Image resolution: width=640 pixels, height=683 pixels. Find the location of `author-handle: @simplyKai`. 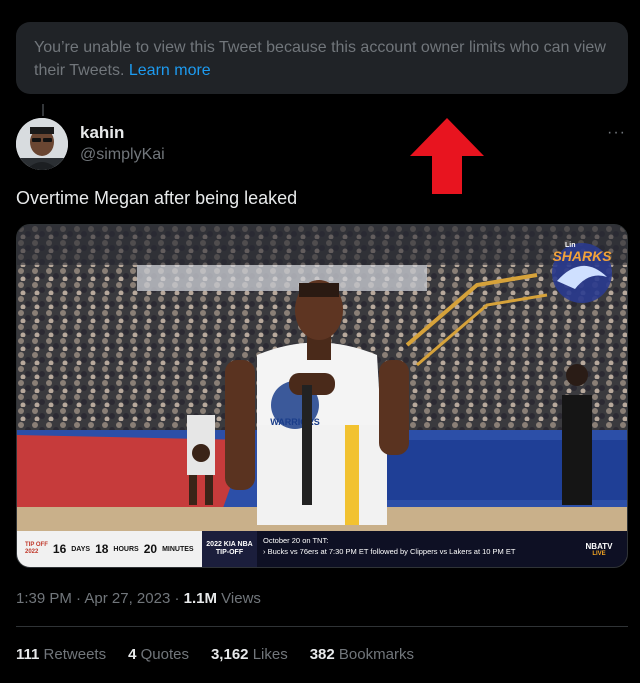

author-handle: @simplyKai is located at coordinates (122, 155).